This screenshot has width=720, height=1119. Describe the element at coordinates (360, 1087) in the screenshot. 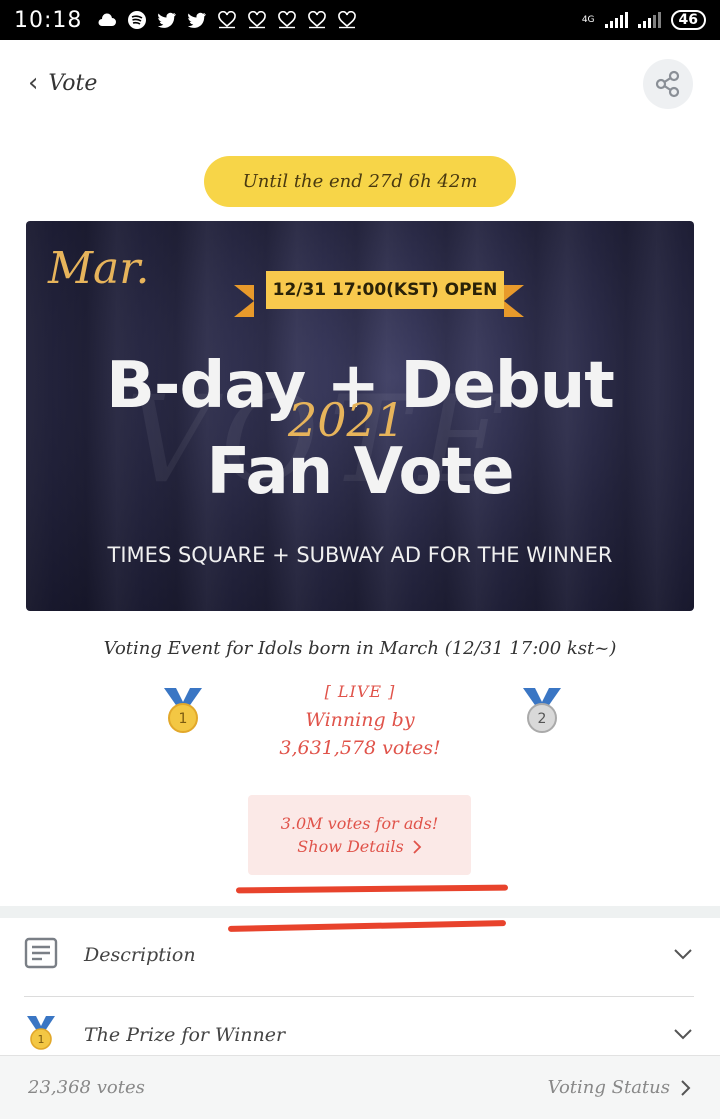

I see `bottom-bar: 23,368 votes Voting Status` at that location.